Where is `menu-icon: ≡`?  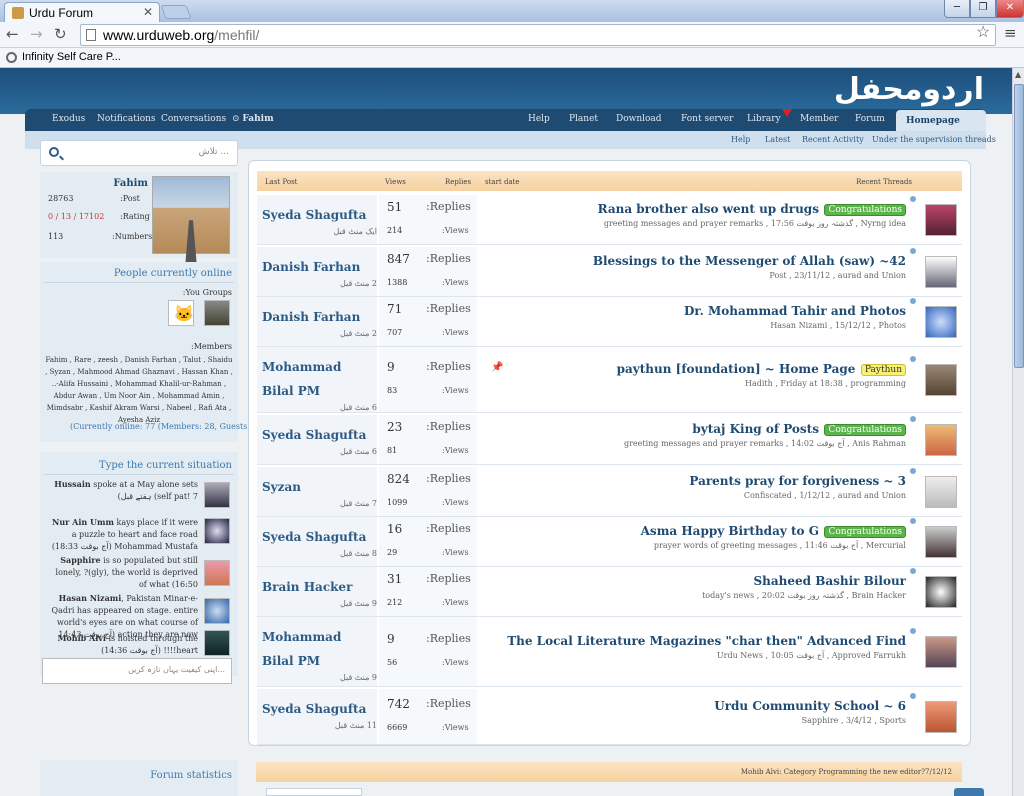 menu-icon: ≡ is located at coordinates (1010, 33).